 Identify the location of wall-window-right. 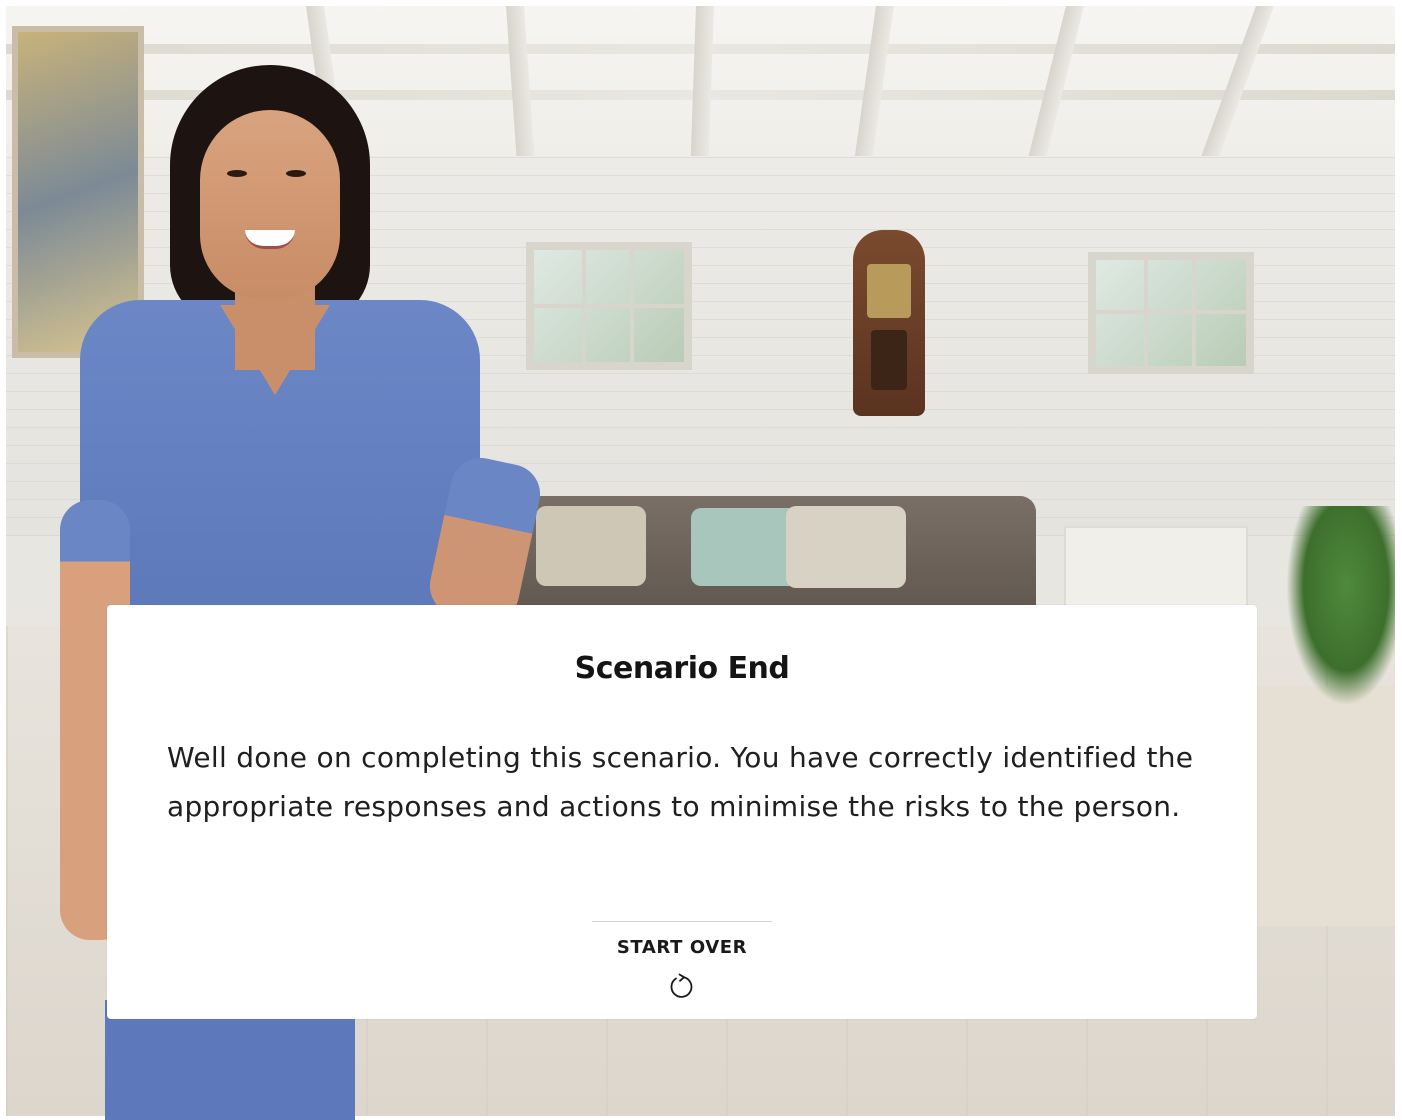
(1171, 313).